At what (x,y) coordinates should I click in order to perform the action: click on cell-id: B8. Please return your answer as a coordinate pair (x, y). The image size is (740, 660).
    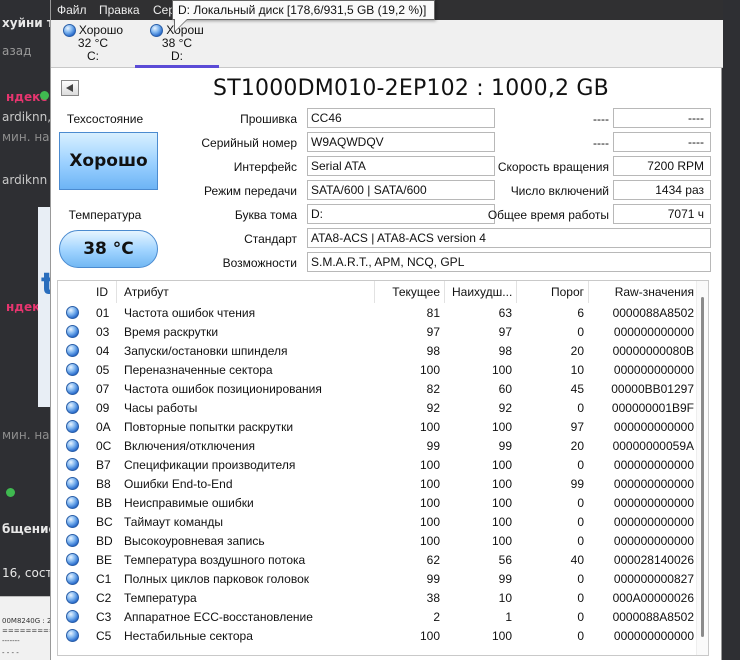
    Looking at the image, I should click on (103, 484).